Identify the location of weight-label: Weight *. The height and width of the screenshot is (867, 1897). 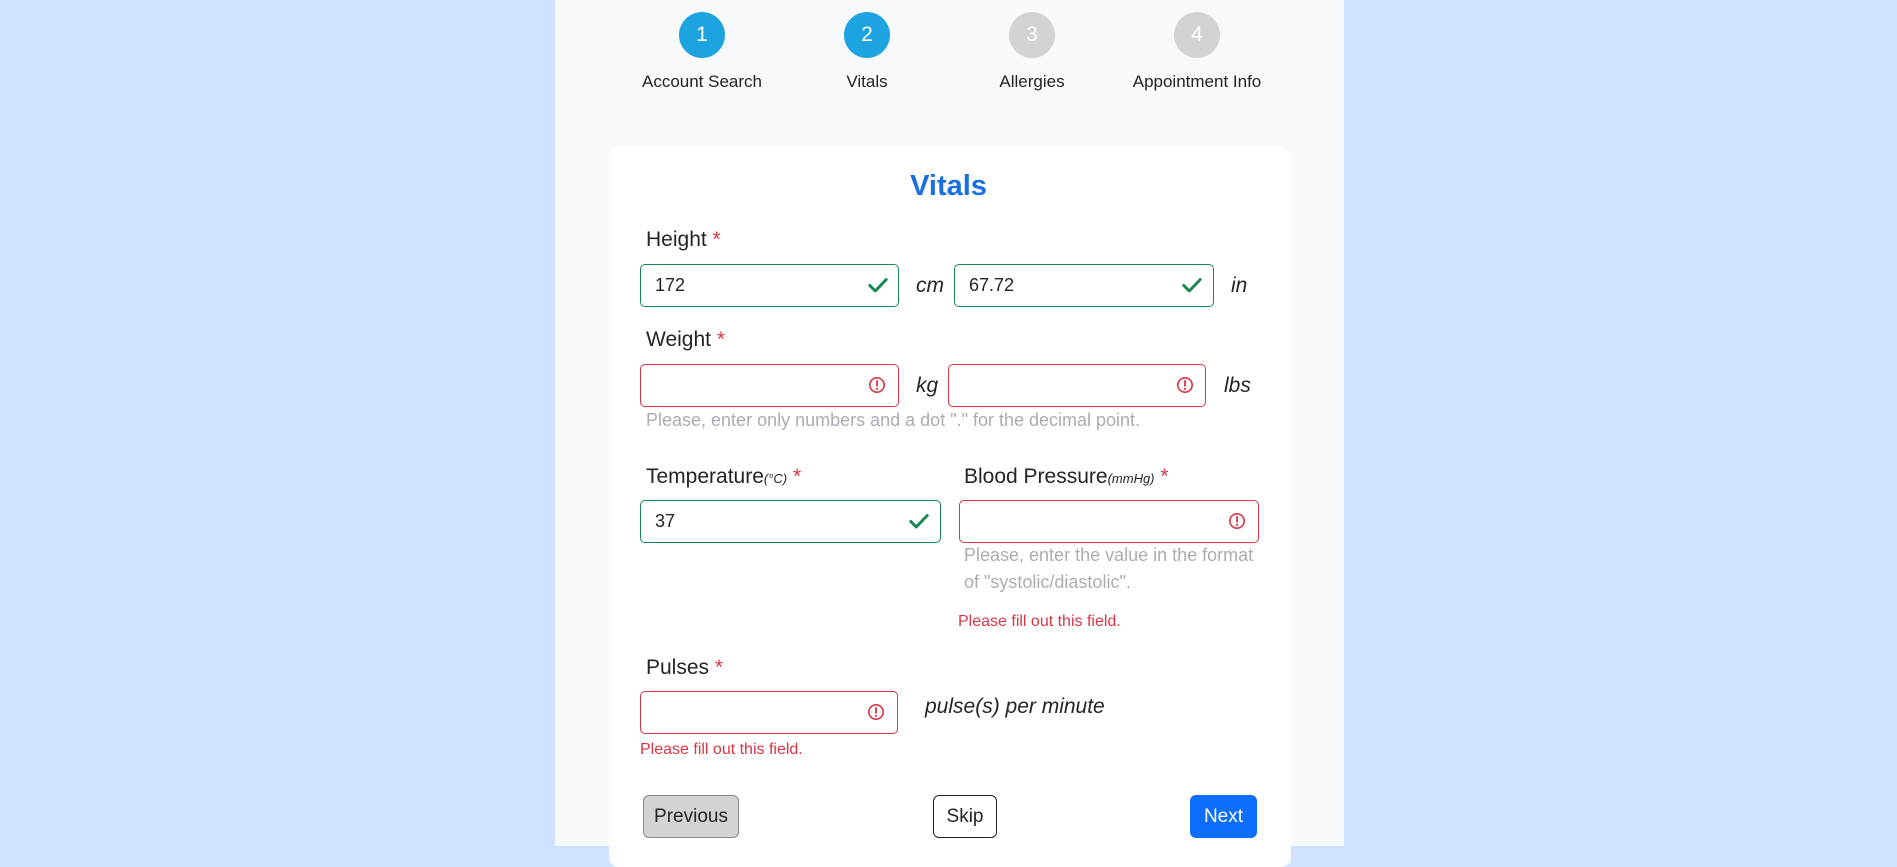
(686, 339).